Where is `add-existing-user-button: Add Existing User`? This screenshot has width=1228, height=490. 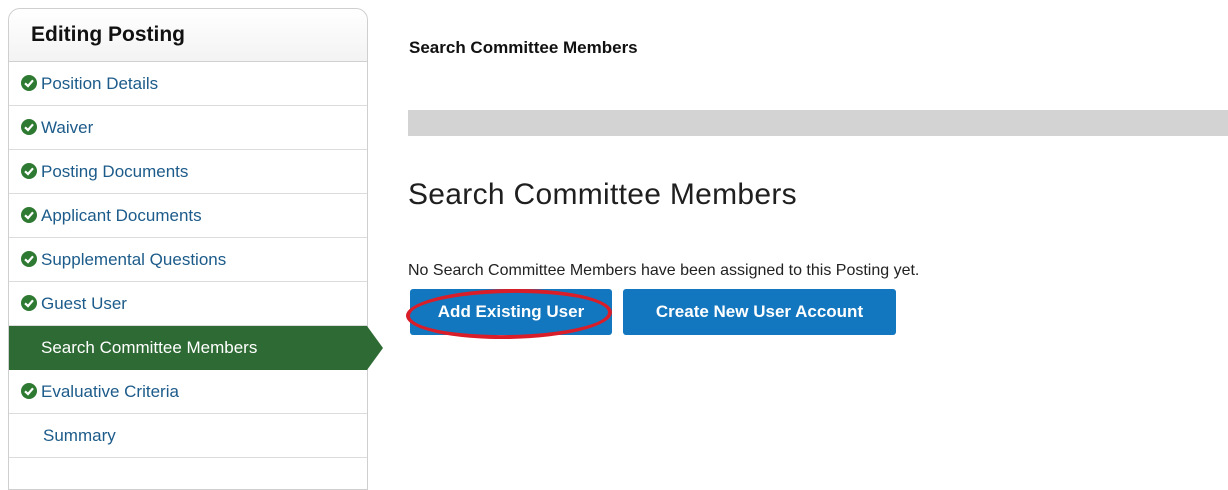
add-existing-user-button: Add Existing User is located at coordinates (511, 312).